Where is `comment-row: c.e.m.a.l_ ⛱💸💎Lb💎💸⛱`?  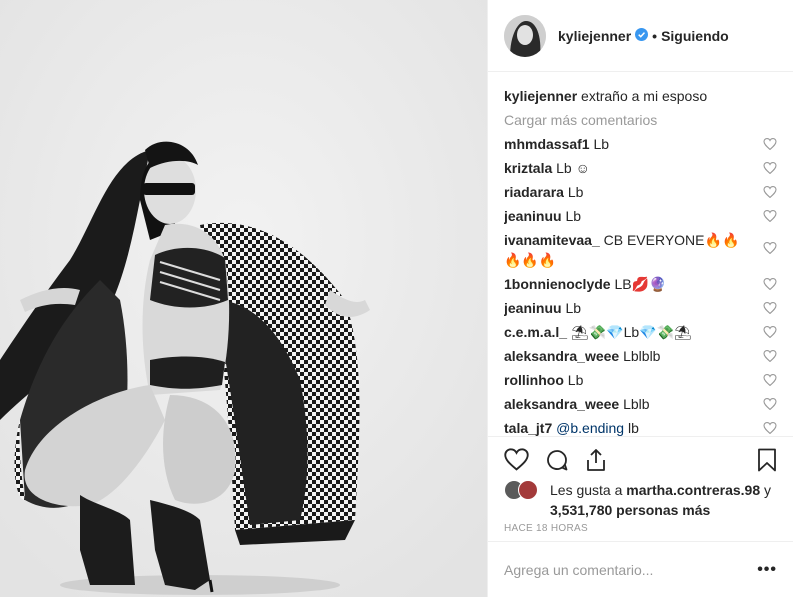
comment-row: c.e.m.a.l_ ⛱💸💎Lb💎💸⛱ is located at coordinates (640, 334).